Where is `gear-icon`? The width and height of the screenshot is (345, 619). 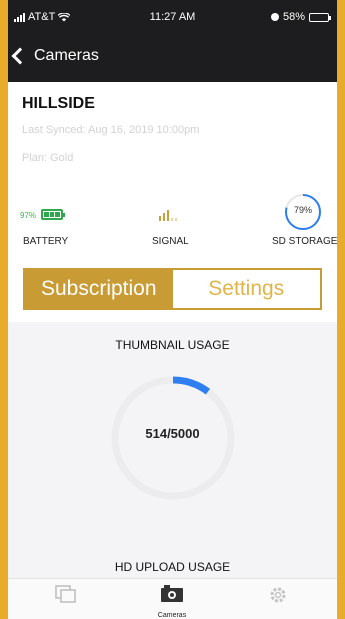
gear-icon is located at coordinates (278, 595).